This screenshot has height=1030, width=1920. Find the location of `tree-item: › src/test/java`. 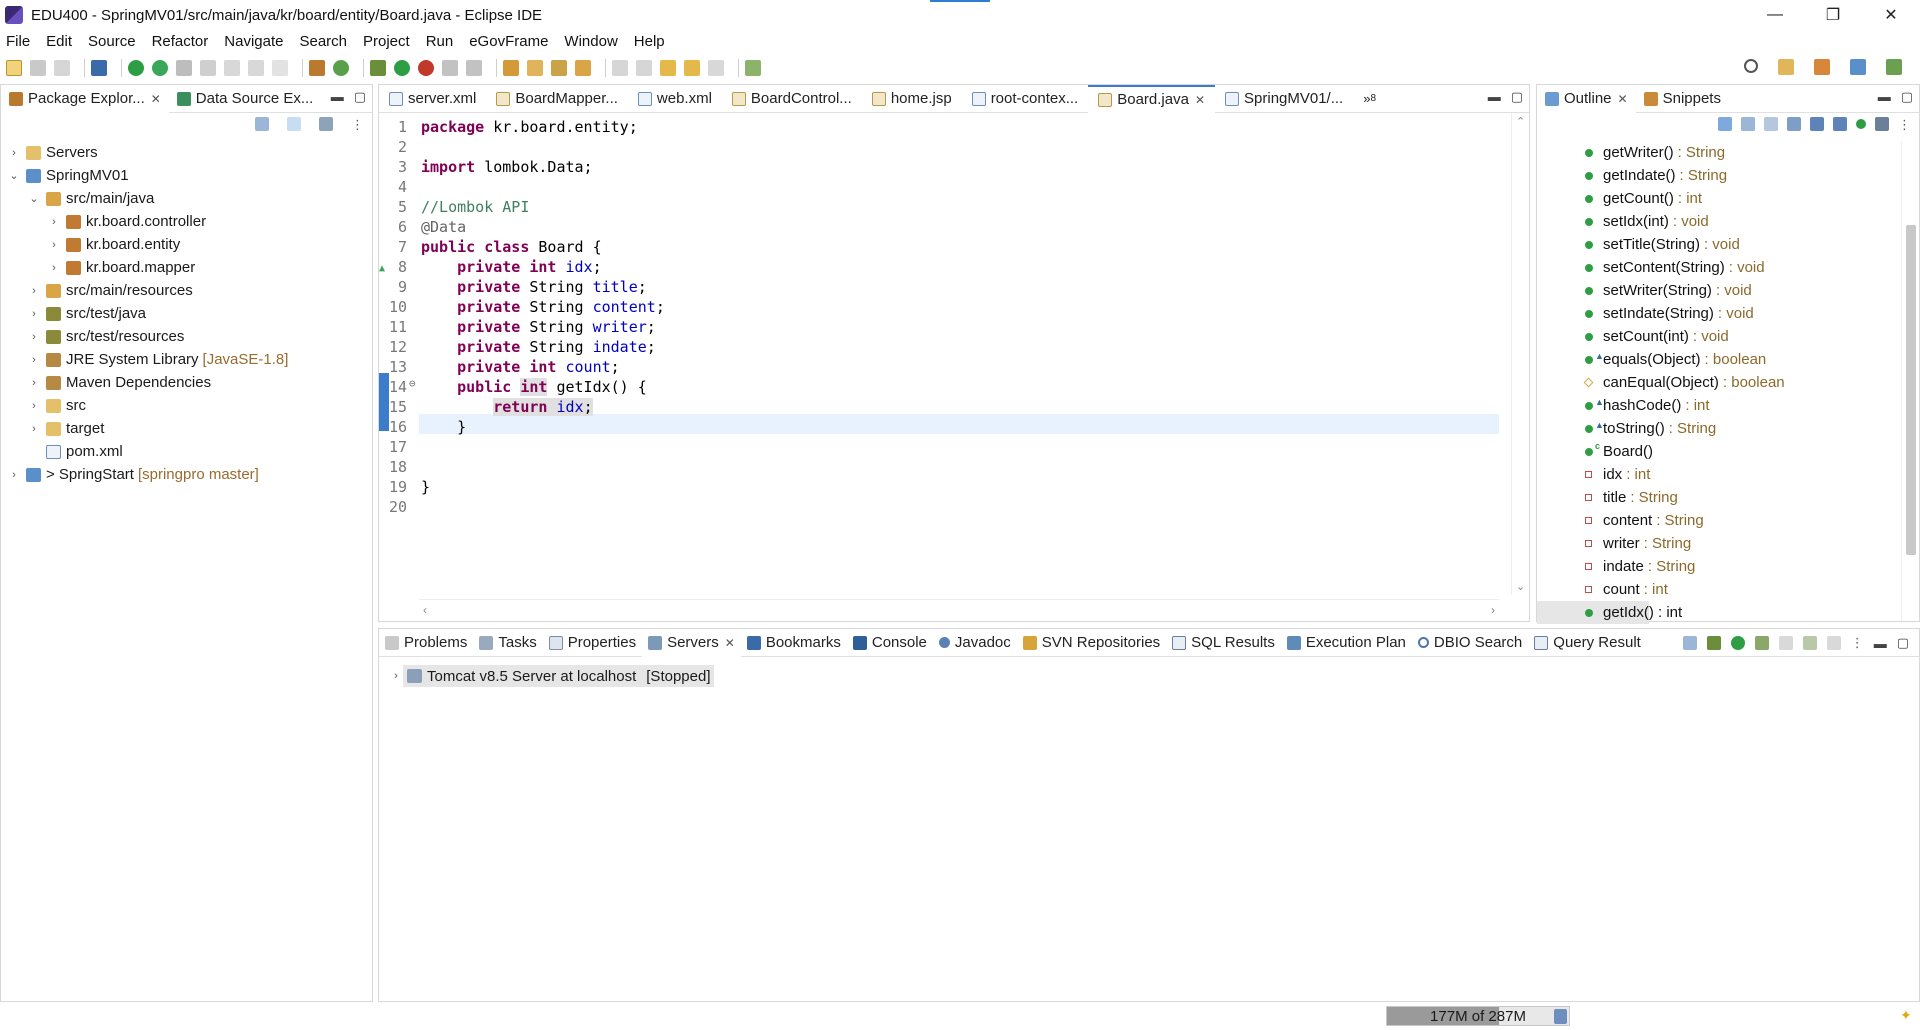

tree-item: › src/test/java is located at coordinates (186, 313).